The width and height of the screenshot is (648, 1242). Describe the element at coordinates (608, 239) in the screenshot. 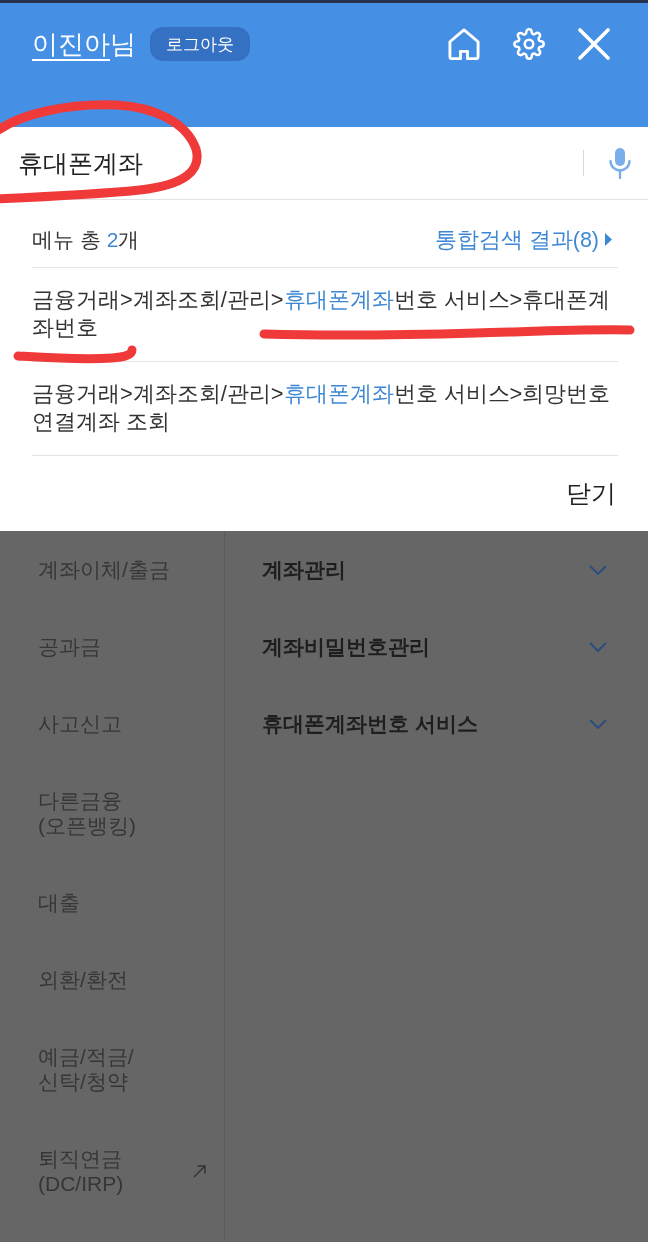

I see `caret-icon` at that location.